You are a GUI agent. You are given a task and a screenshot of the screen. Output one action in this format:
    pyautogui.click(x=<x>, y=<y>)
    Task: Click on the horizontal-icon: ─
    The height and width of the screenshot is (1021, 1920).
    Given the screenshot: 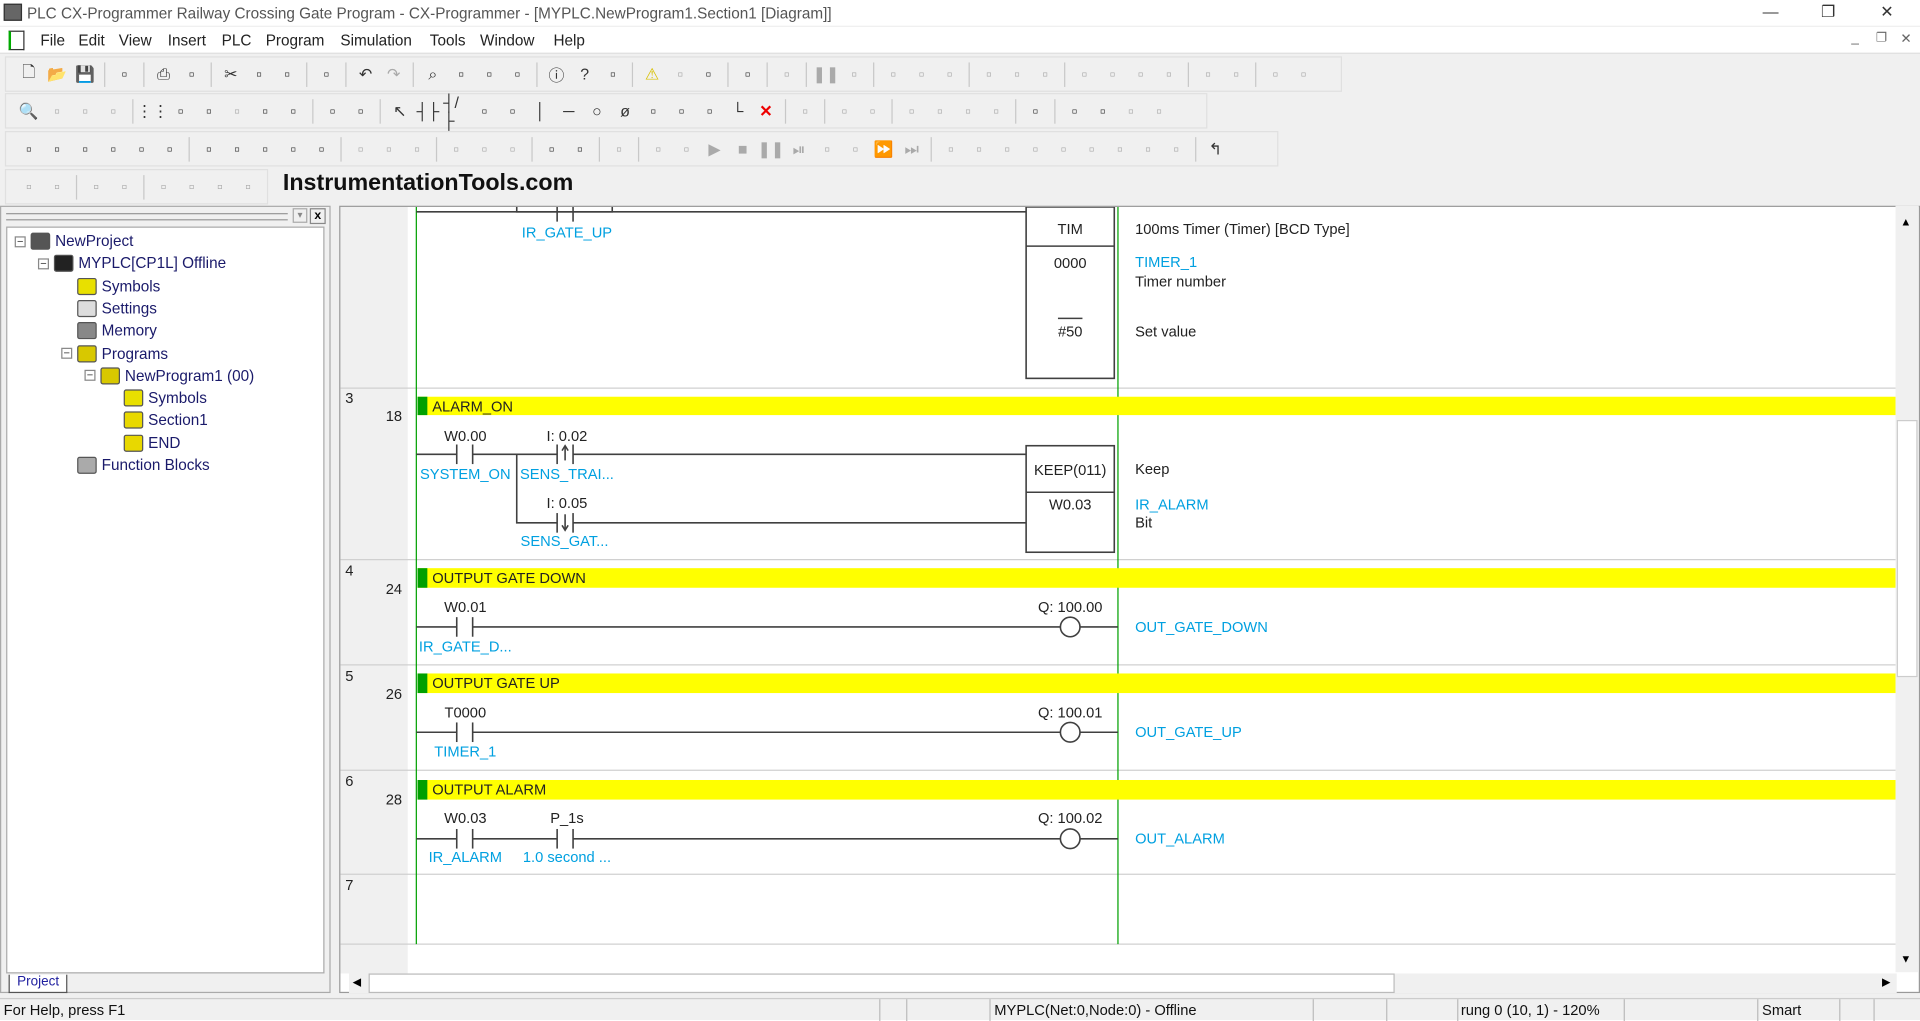 What is the action you would take?
    pyautogui.click(x=569, y=111)
    